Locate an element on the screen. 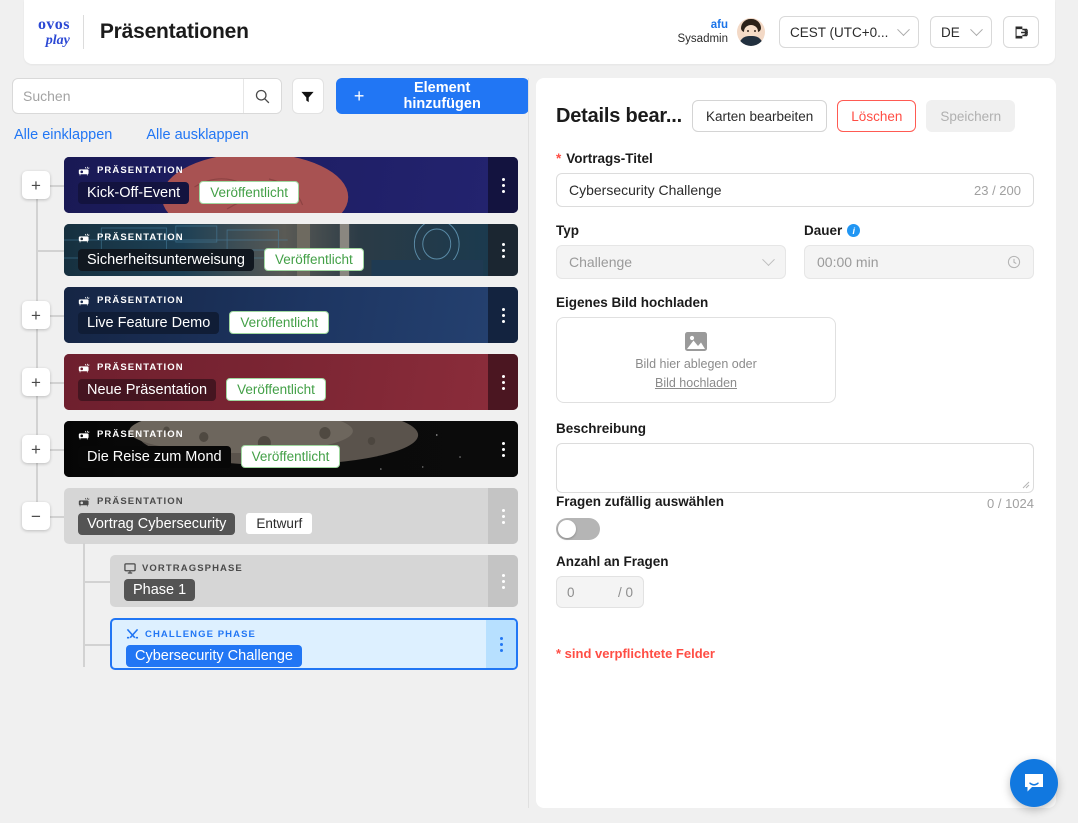 This screenshot has height=823, width=1078. upload-link: Bild hochladen is located at coordinates (696, 383).